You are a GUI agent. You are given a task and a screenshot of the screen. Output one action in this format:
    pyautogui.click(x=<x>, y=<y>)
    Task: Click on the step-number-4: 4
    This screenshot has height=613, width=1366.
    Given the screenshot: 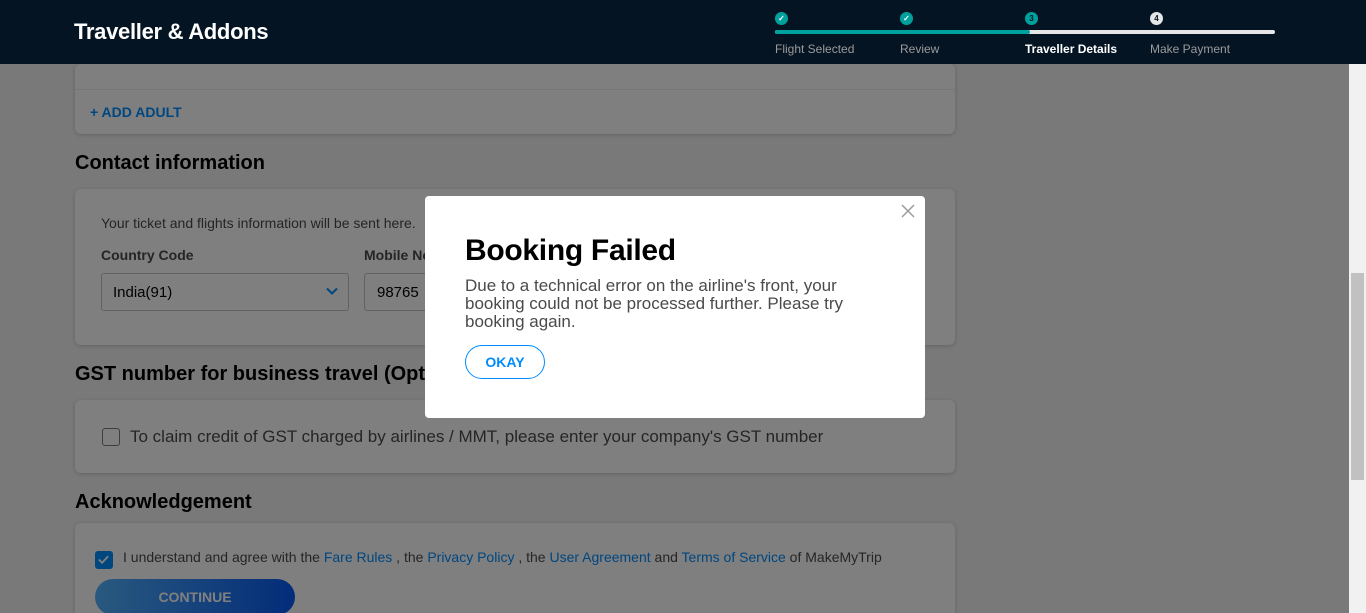 What is the action you would take?
    pyautogui.click(x=1156, y=18)
    